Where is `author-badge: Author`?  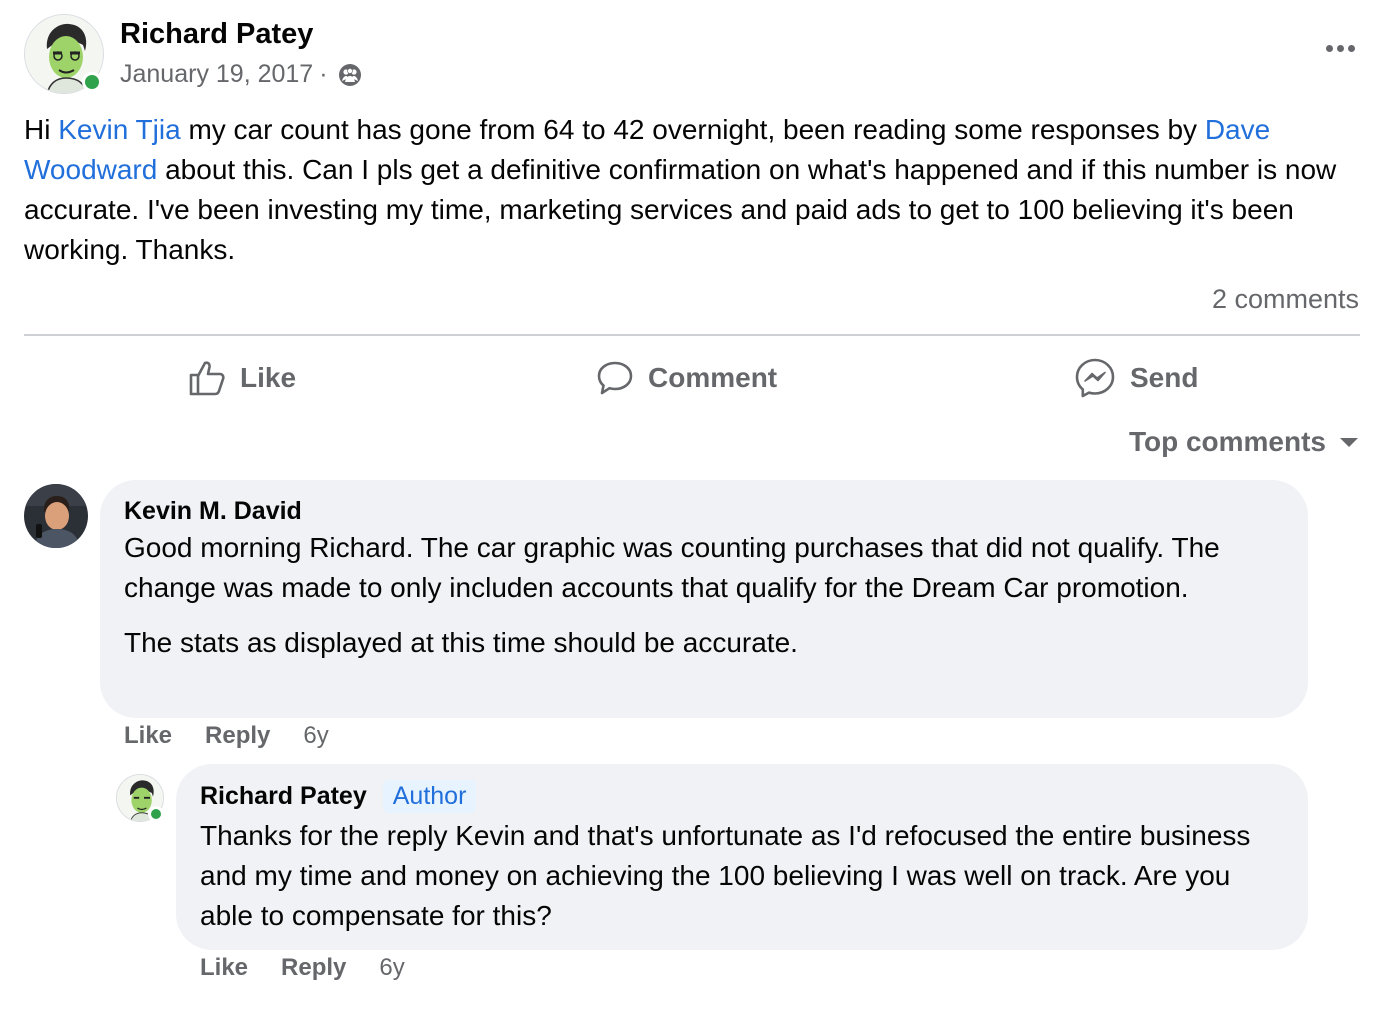 author-badge: Author is located at coordinates (429, 796).